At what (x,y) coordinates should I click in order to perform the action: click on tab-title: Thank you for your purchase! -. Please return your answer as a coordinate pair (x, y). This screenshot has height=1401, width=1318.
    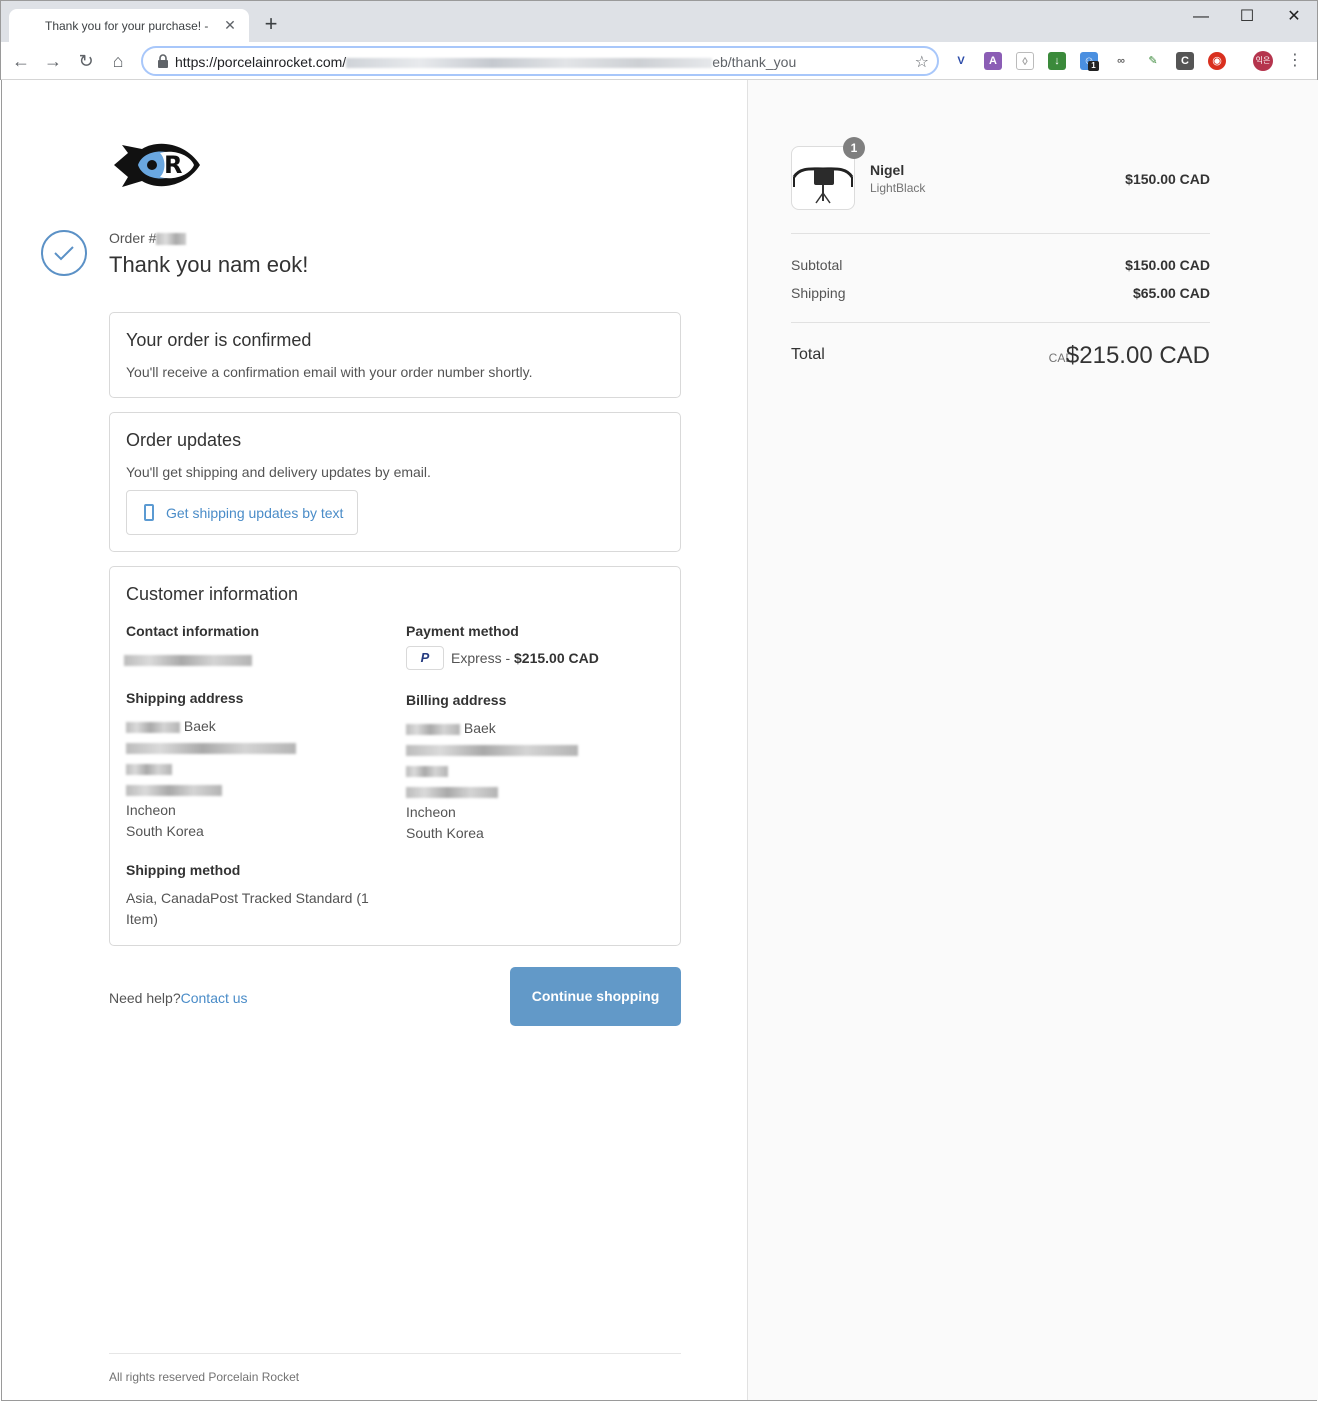
    Looking at the image, I should click on (127, 26).